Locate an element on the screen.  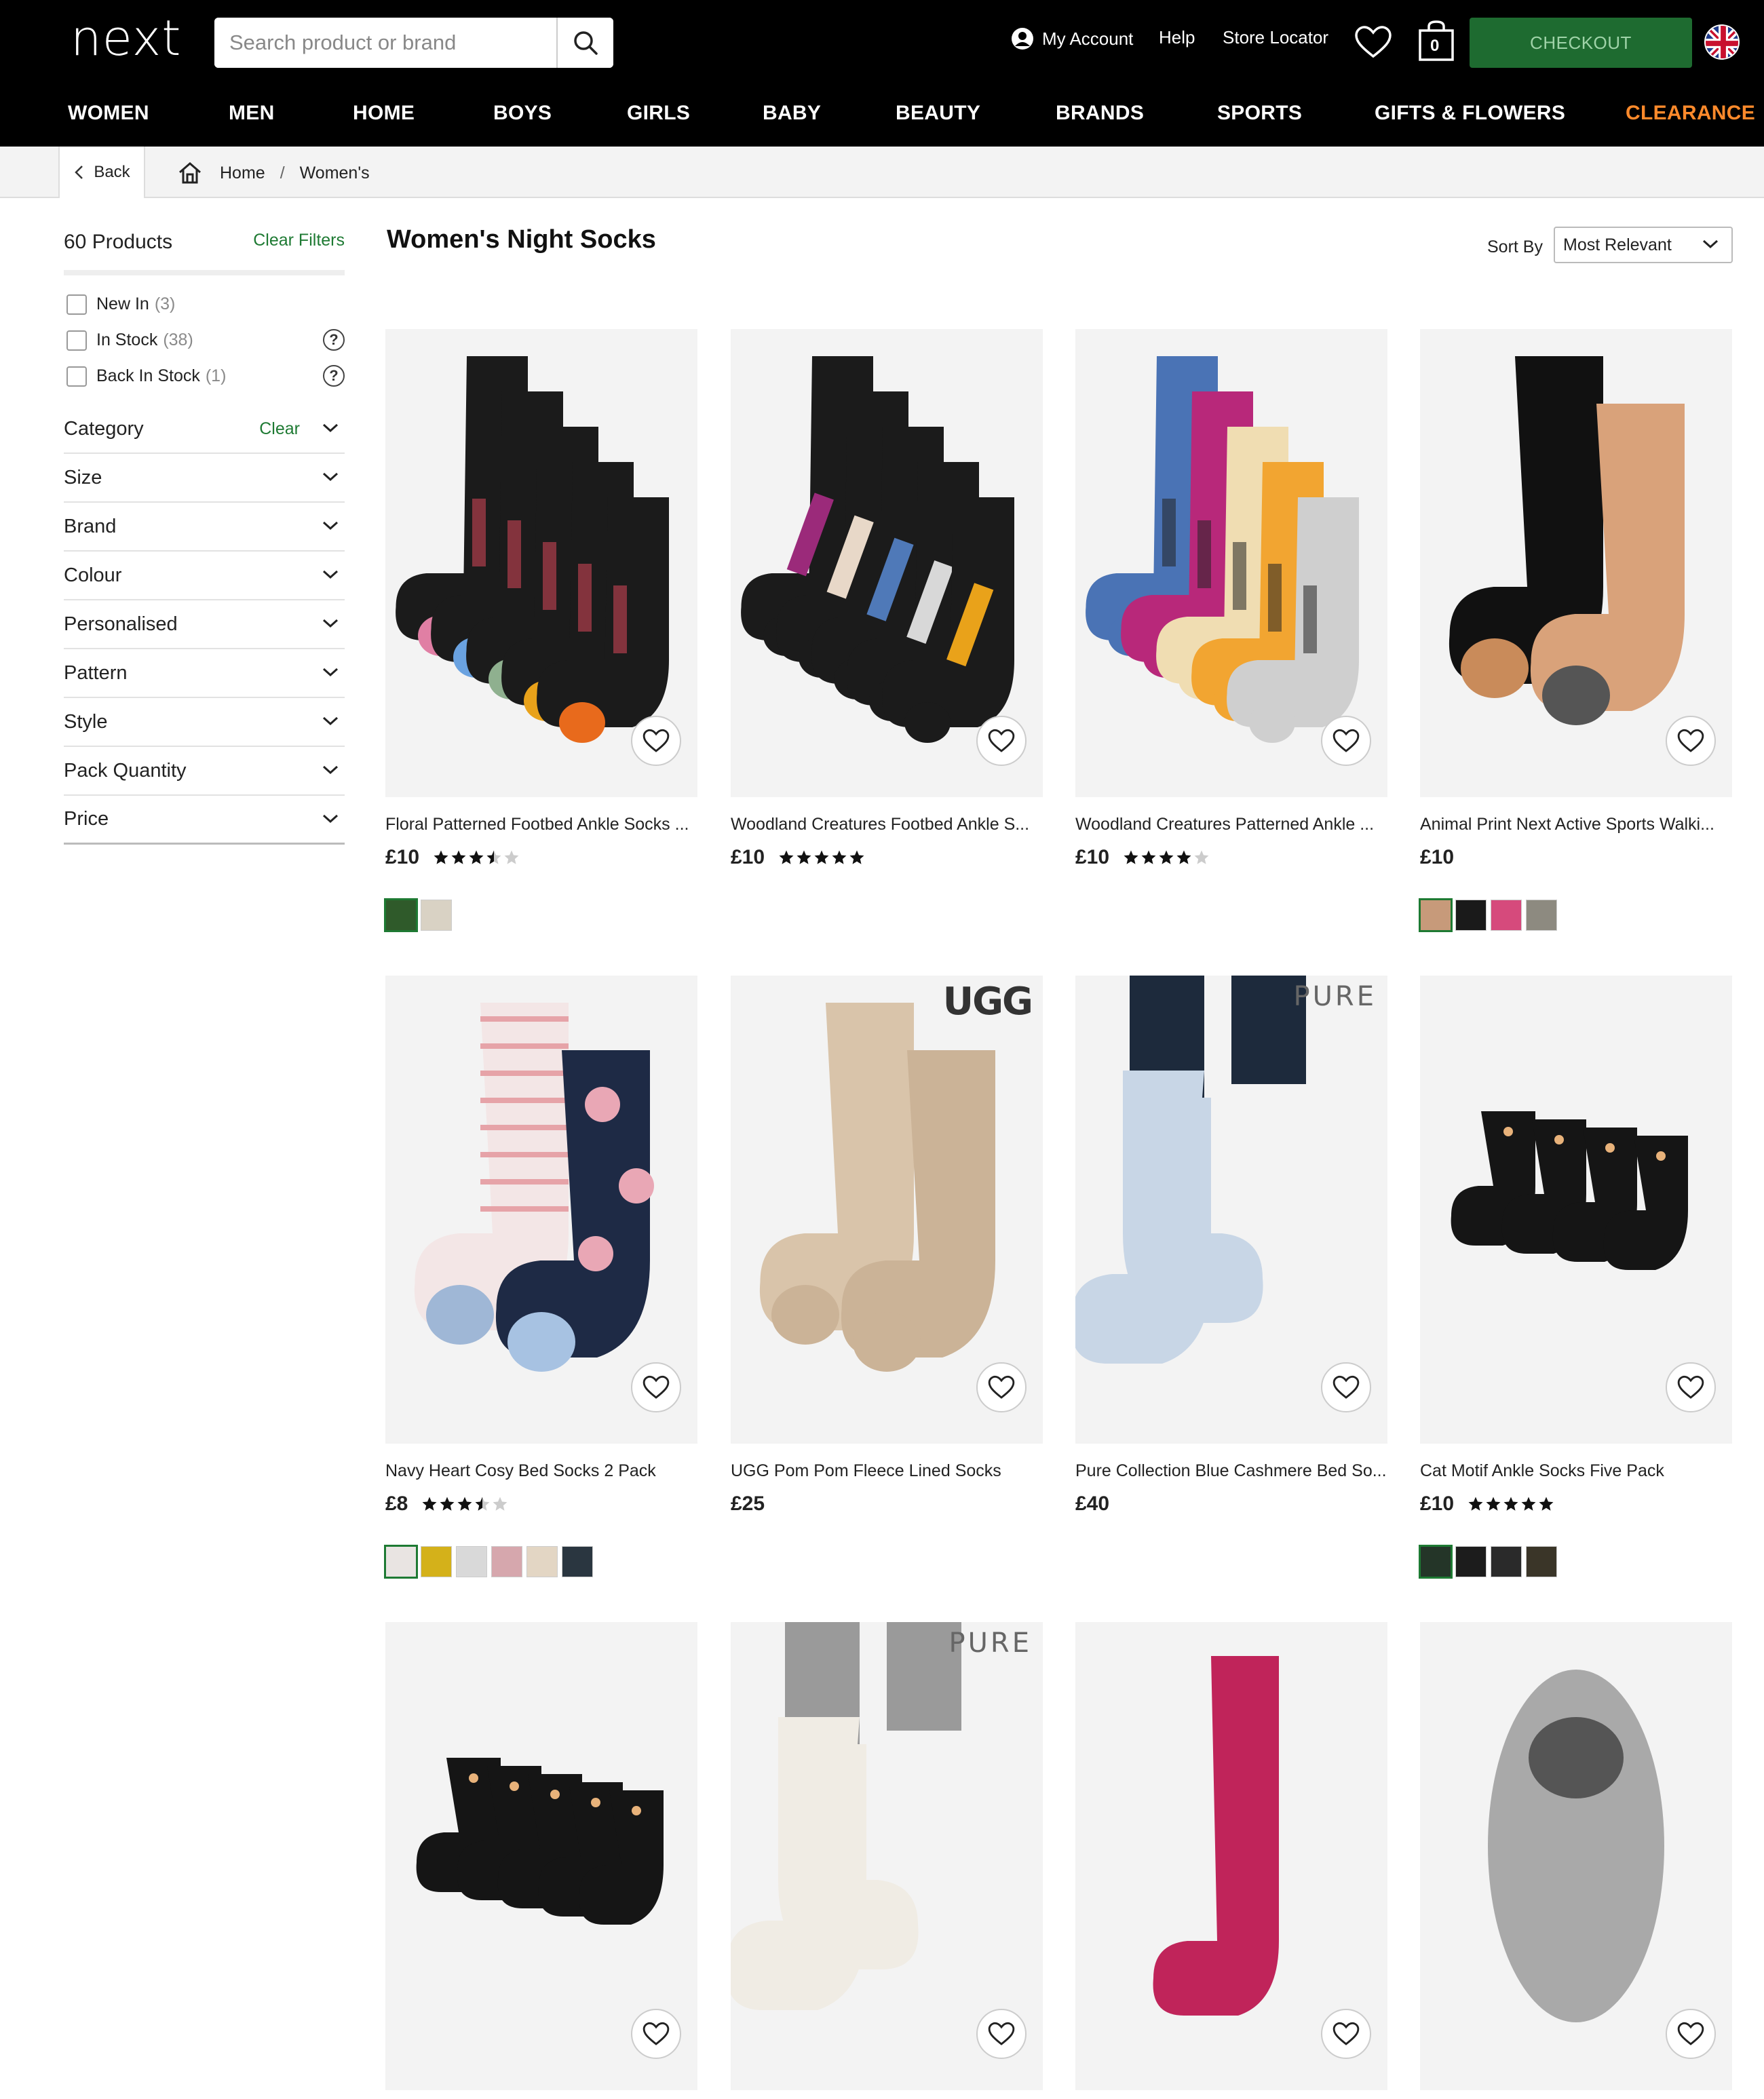
category-clear-link: Clear is located at coordinates (279, 429).